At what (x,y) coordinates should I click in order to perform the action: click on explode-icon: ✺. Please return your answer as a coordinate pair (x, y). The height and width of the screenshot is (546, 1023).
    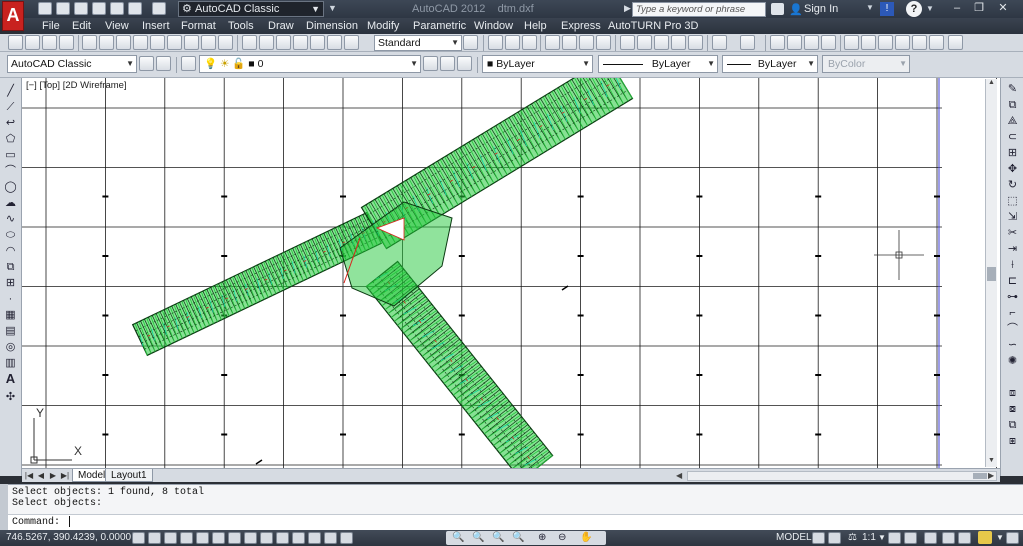
    Looking at the image, I should click on (1012, 361).